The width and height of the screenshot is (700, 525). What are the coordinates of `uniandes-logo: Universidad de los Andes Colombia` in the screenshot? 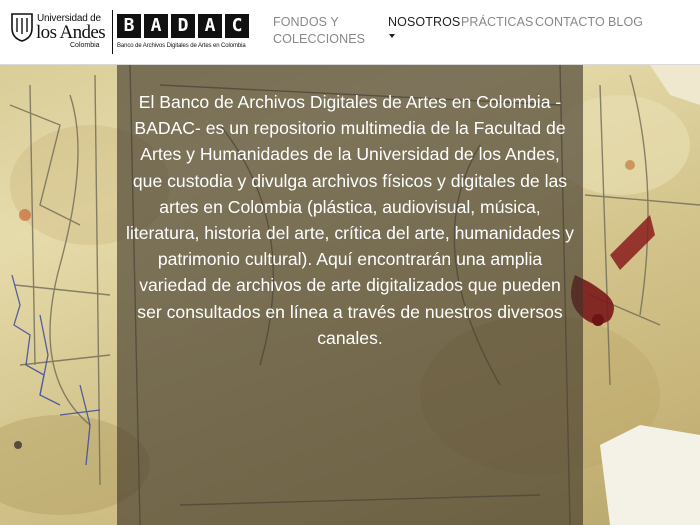 It's located at (58, 32).